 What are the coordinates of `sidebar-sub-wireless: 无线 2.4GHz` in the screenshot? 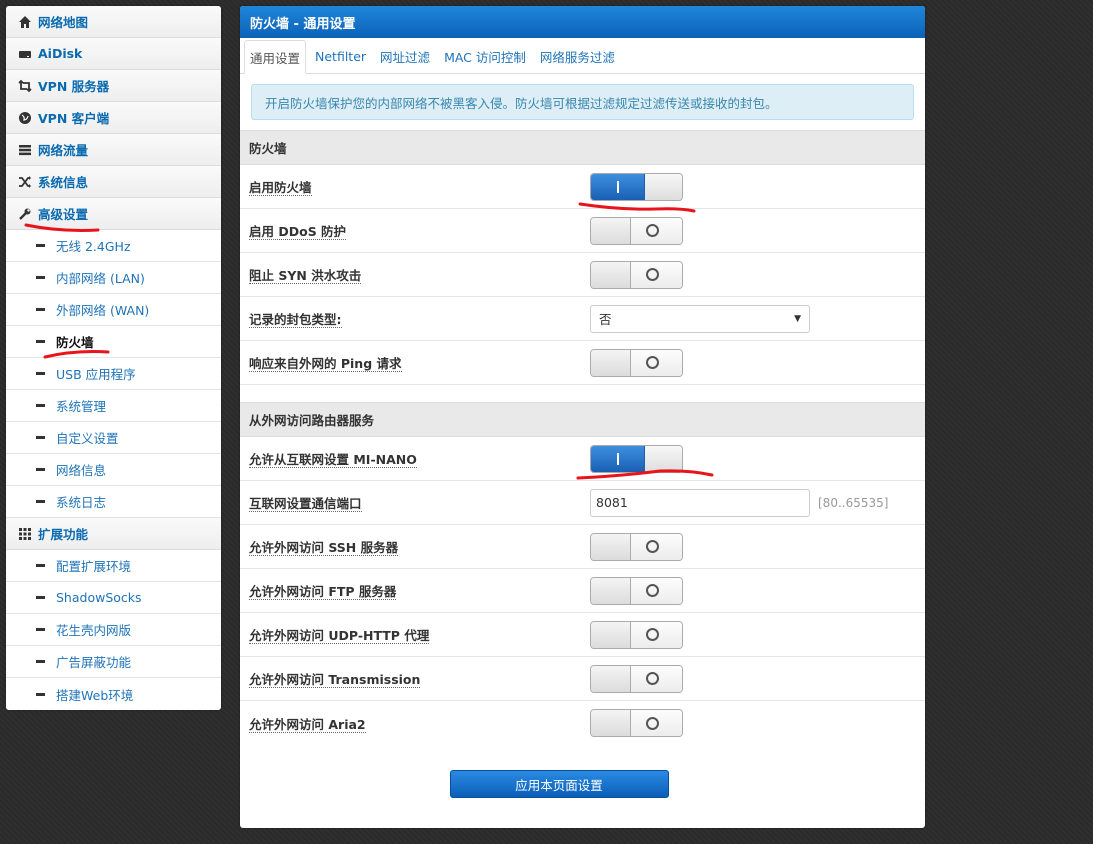 It's located at (113, 246).